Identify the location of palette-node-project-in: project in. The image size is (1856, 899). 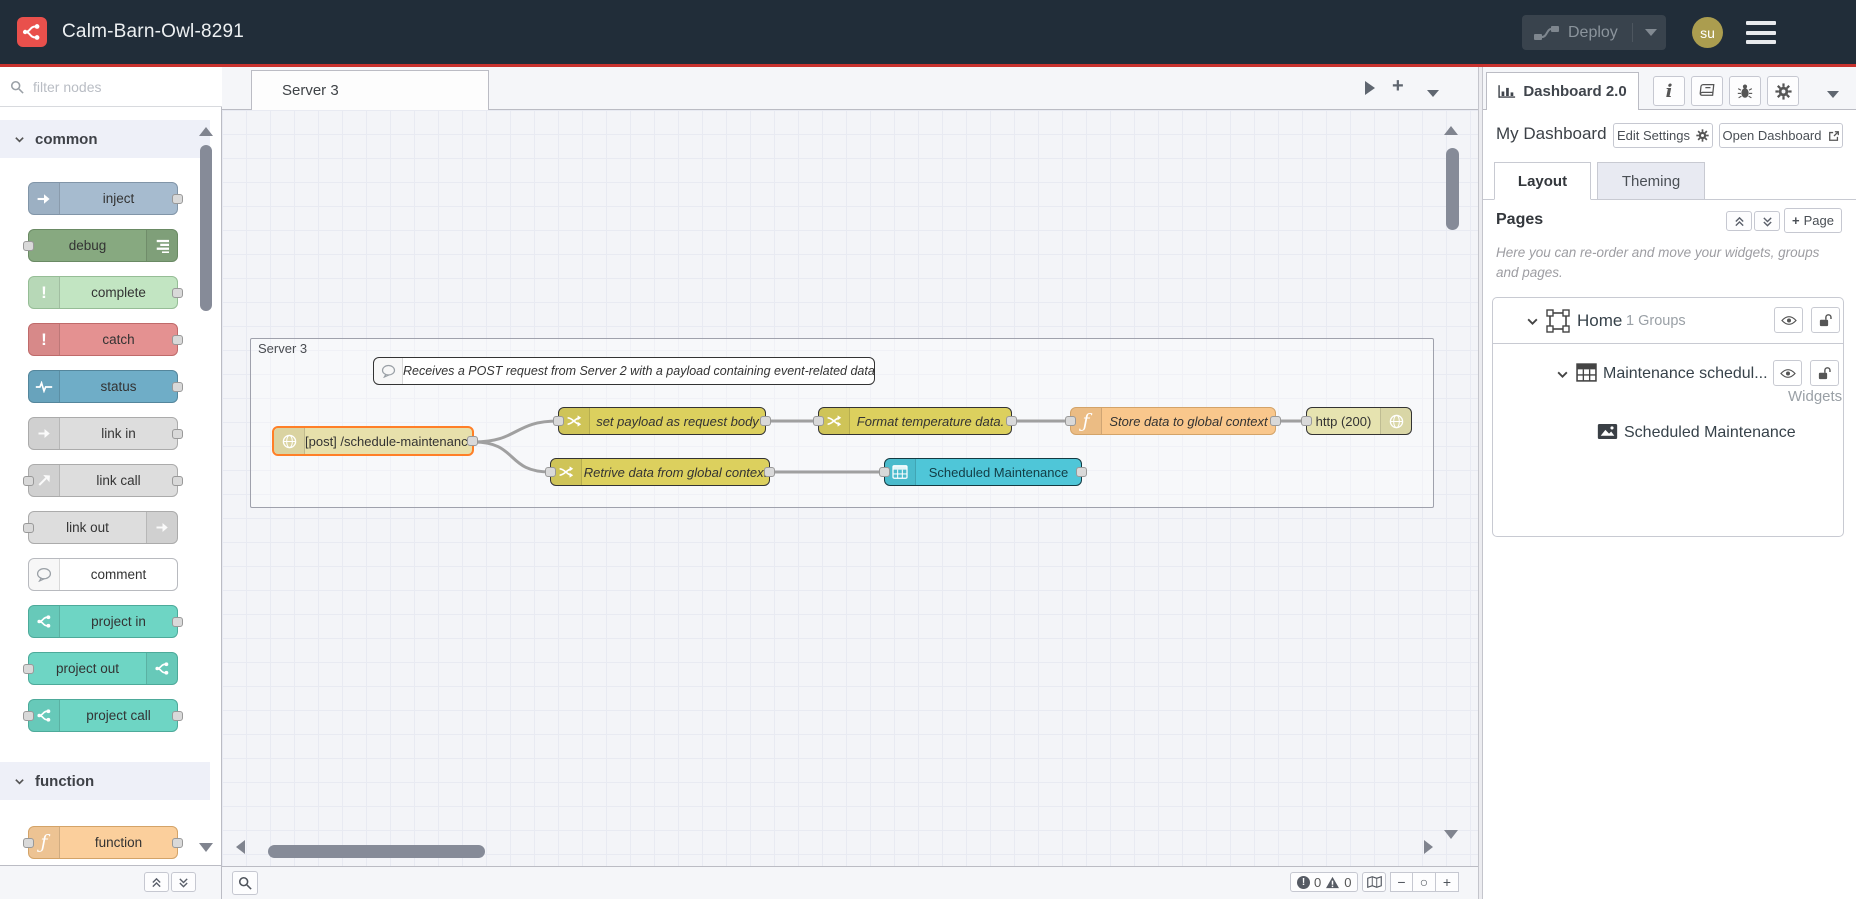
(105, 621).